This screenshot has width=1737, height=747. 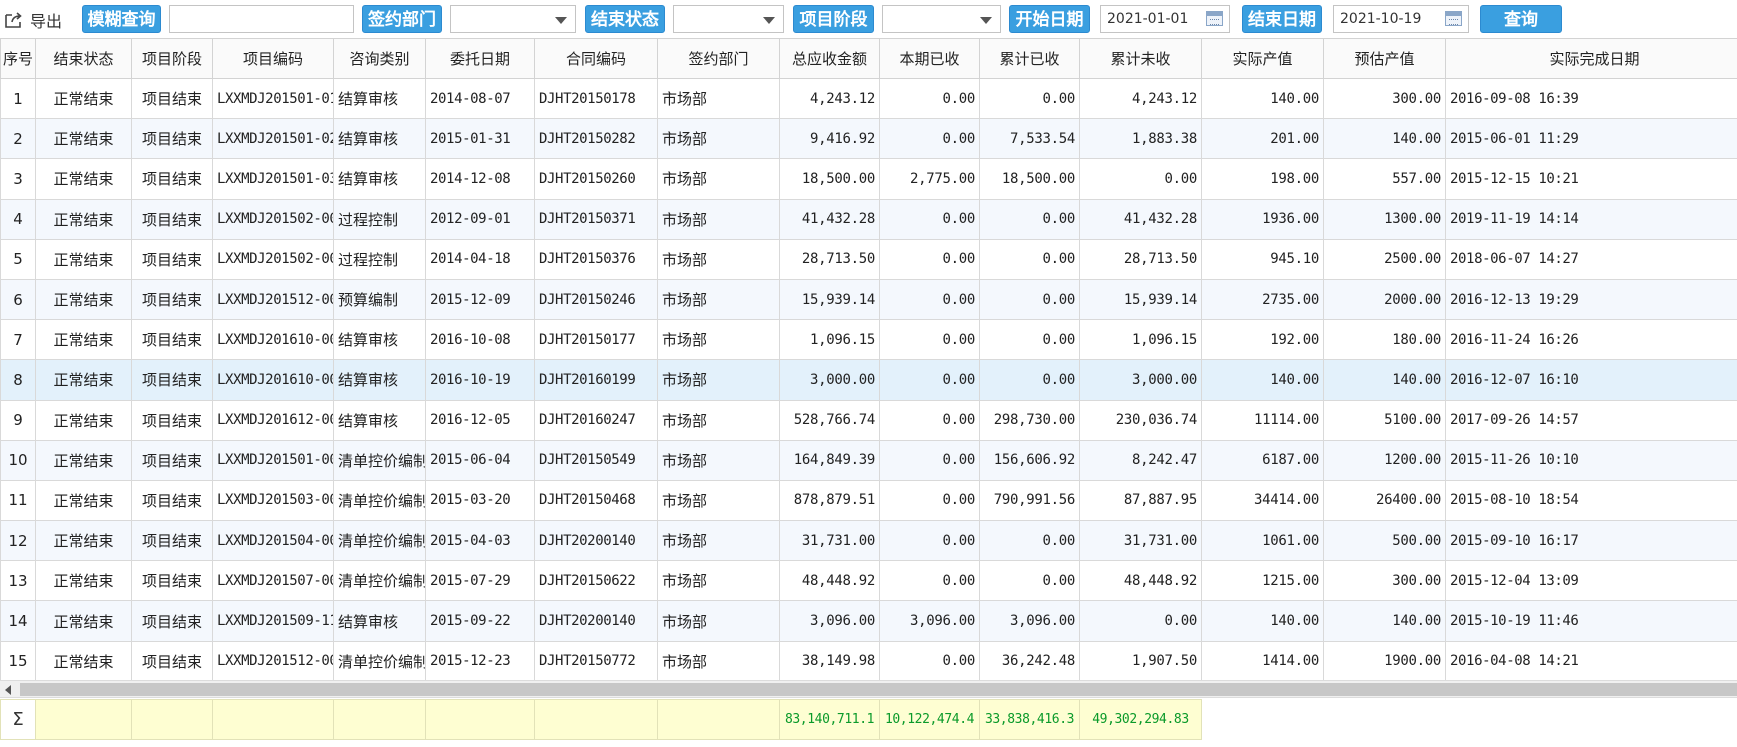 What do you see at coordinates (1591, 58) in the screenshot?
I see `column-header-completion-date: 实际完成日期` at bounding box center [1591, 58].